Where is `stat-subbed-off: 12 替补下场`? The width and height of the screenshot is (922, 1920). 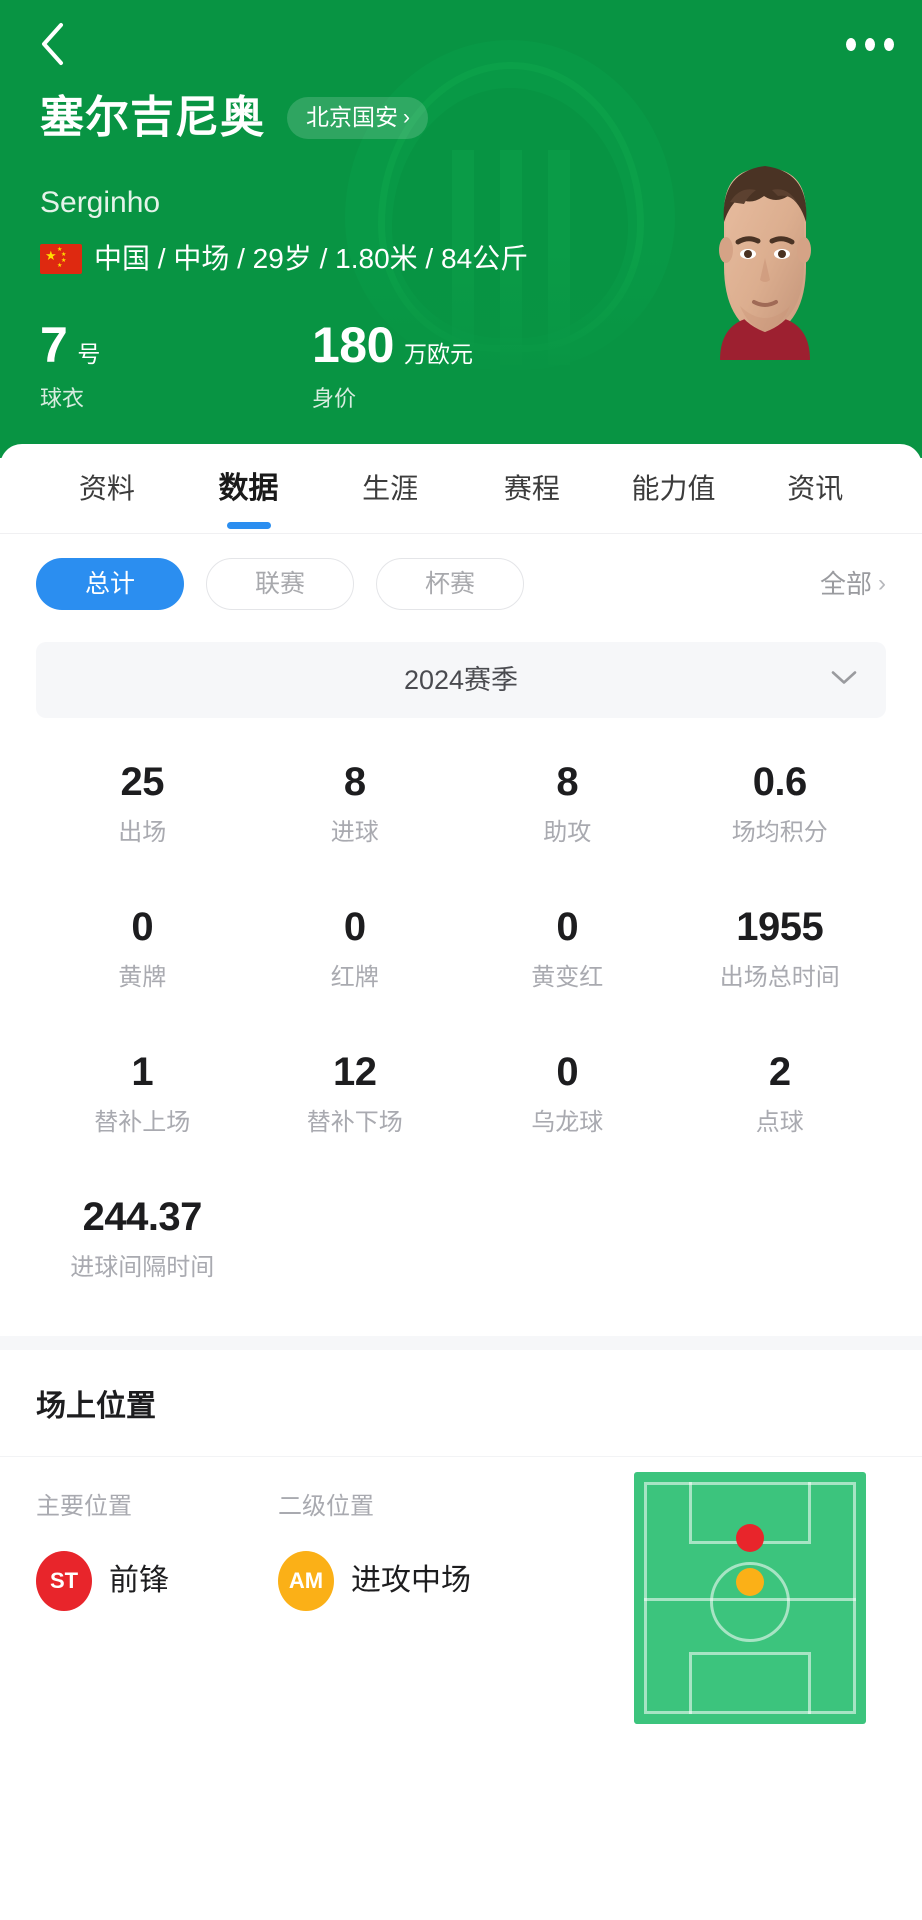
stat-subbed-off: 12 替补下场 is located at coordinates (355, 1093).